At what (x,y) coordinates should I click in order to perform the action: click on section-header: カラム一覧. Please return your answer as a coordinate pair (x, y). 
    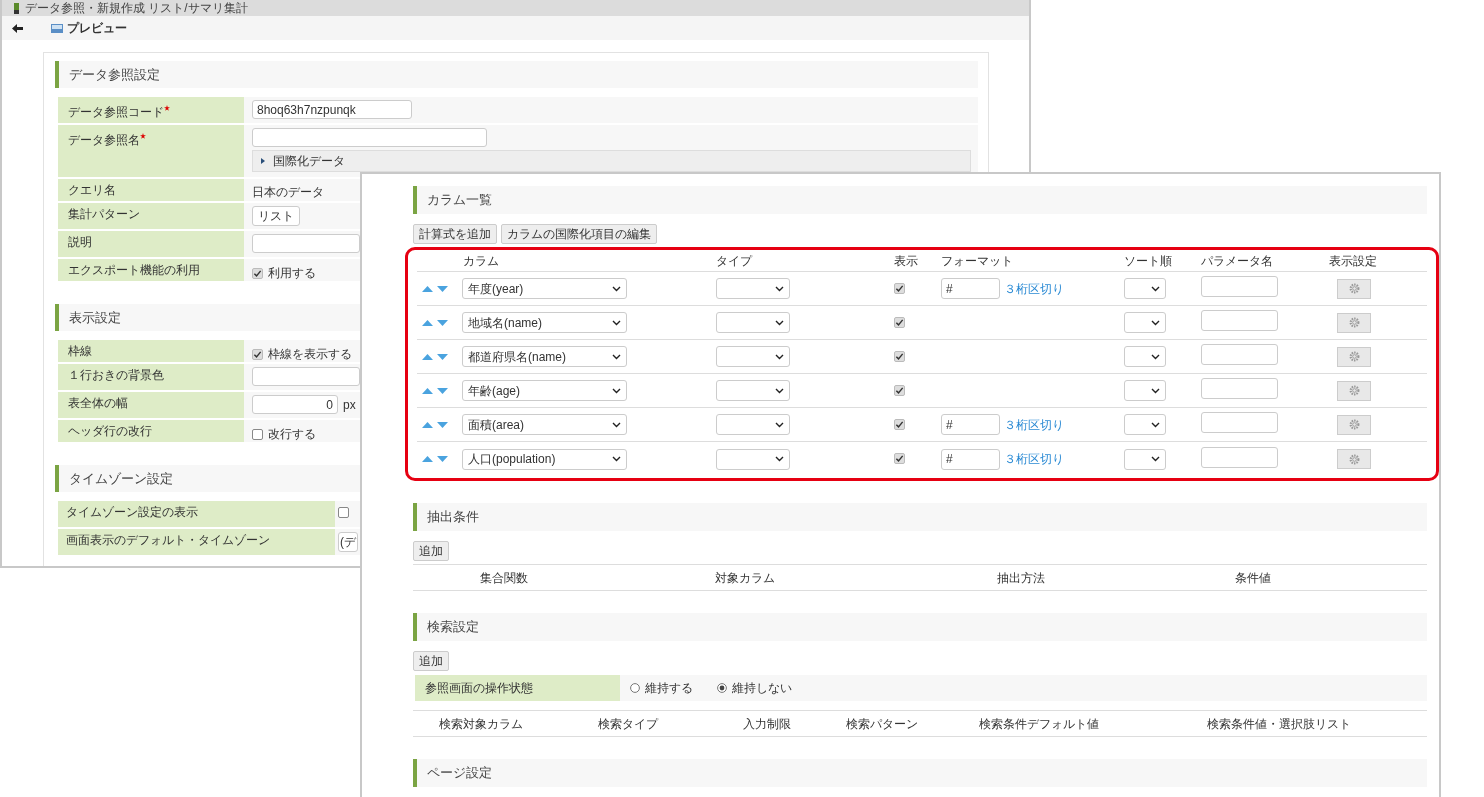
    Looking at the image, I should click on (920, 200).